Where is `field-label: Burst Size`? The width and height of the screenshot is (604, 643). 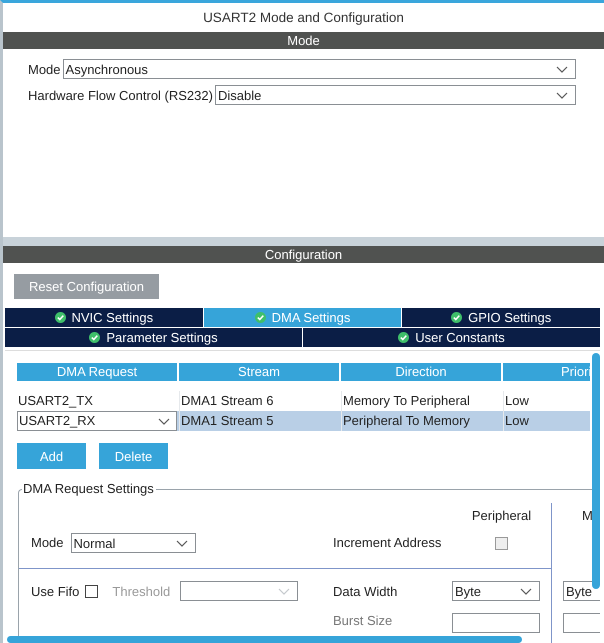 field-label: Burst Size is located at coordinates (362, 620).